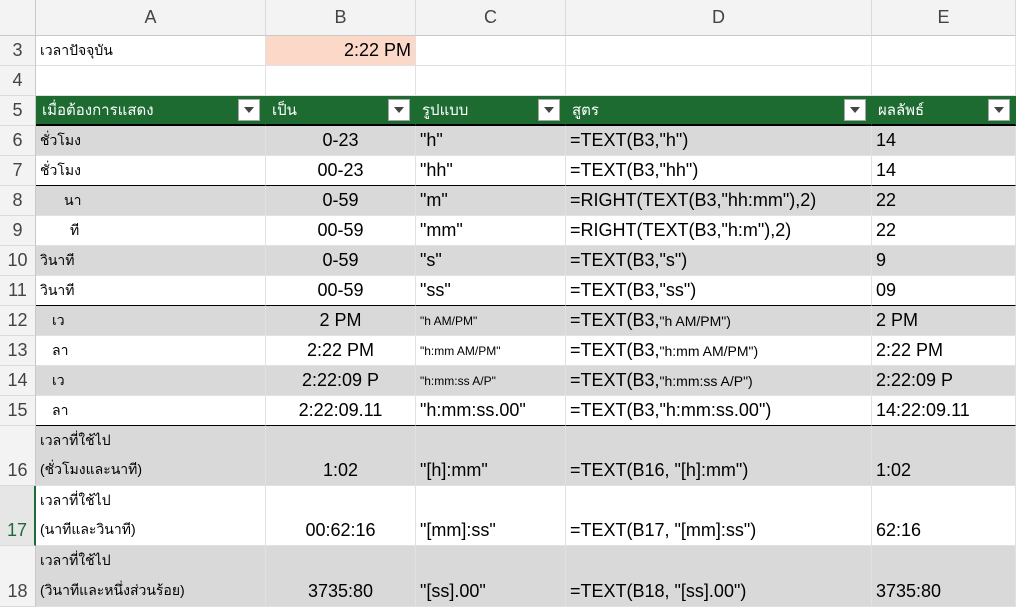 The width and height of the screenshot is (1016, 609). What do you see at coordinates (18, 81) in the screenshot?
I see `row-header: 4` at bounding box center [18, 81].